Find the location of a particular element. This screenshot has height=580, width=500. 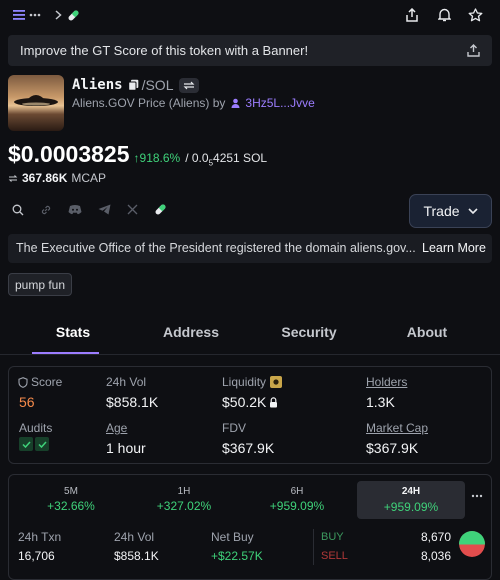

vol-label: 24h Vol is located at coordinates (126, 382).